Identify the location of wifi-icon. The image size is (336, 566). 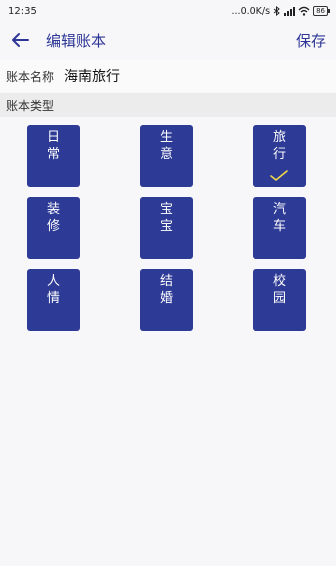
(304, 11).